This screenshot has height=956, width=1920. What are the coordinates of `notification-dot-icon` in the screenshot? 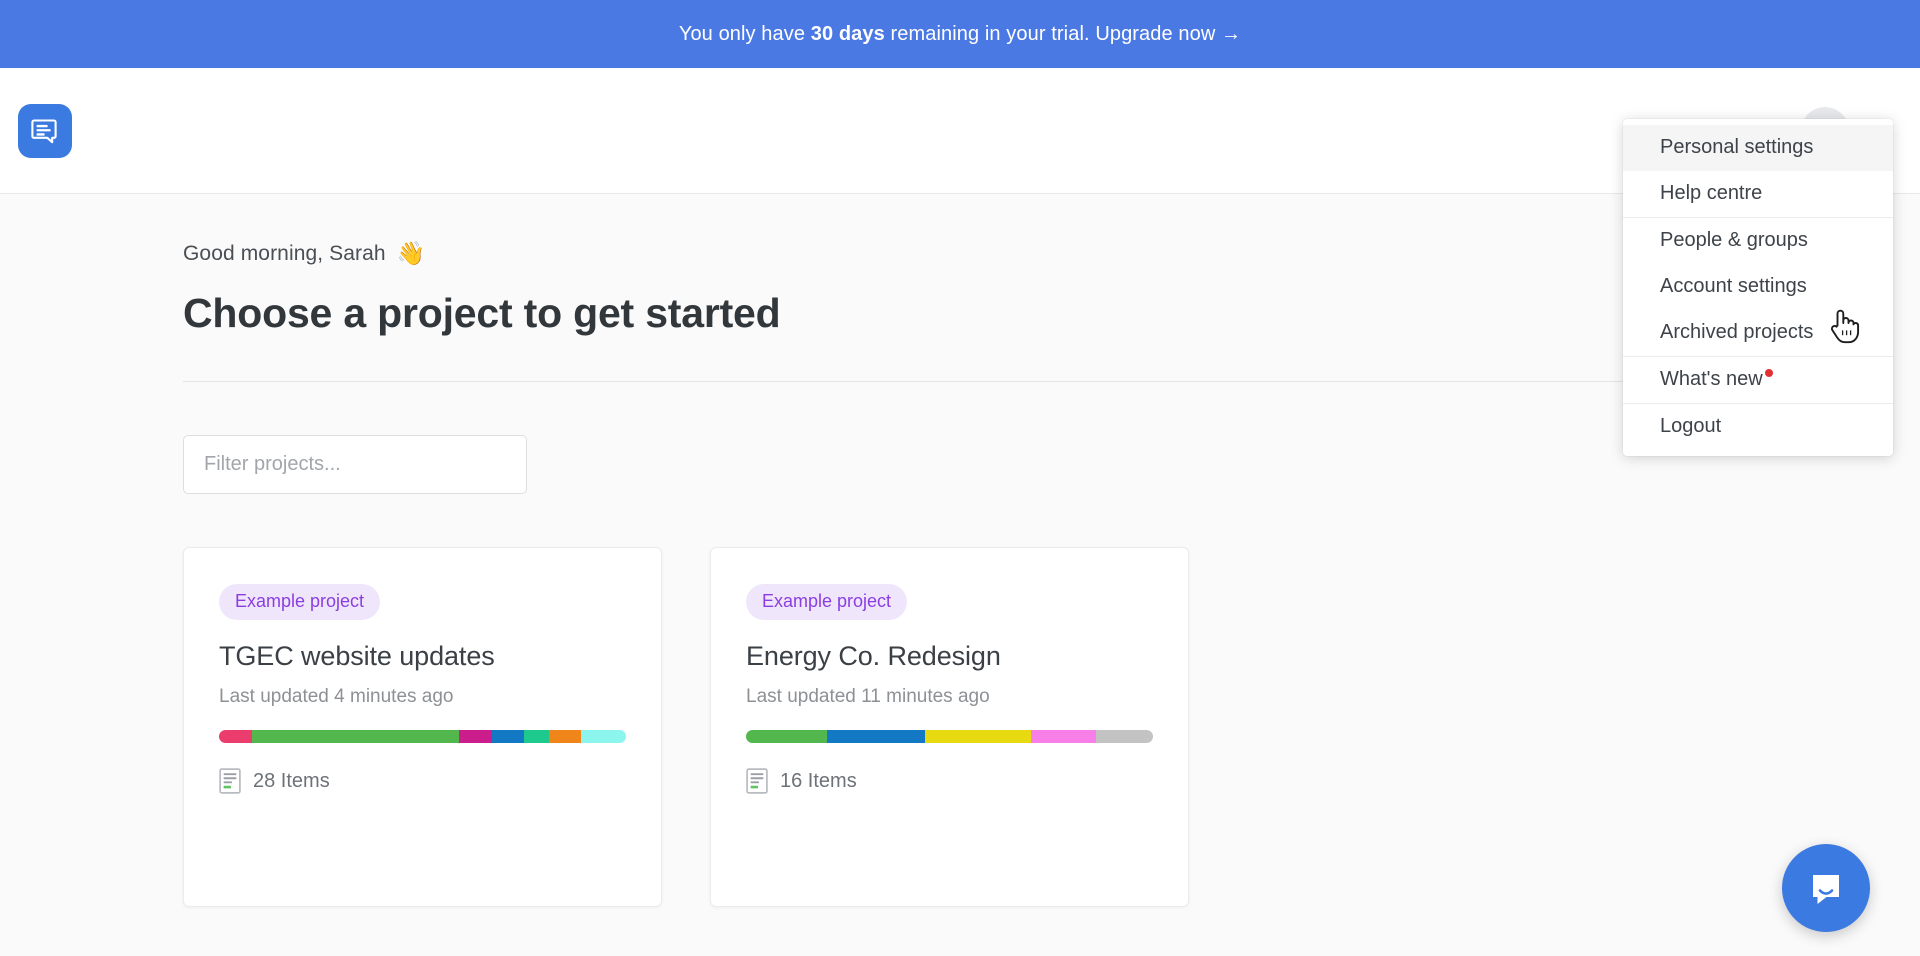 It's located at (1768, 373).